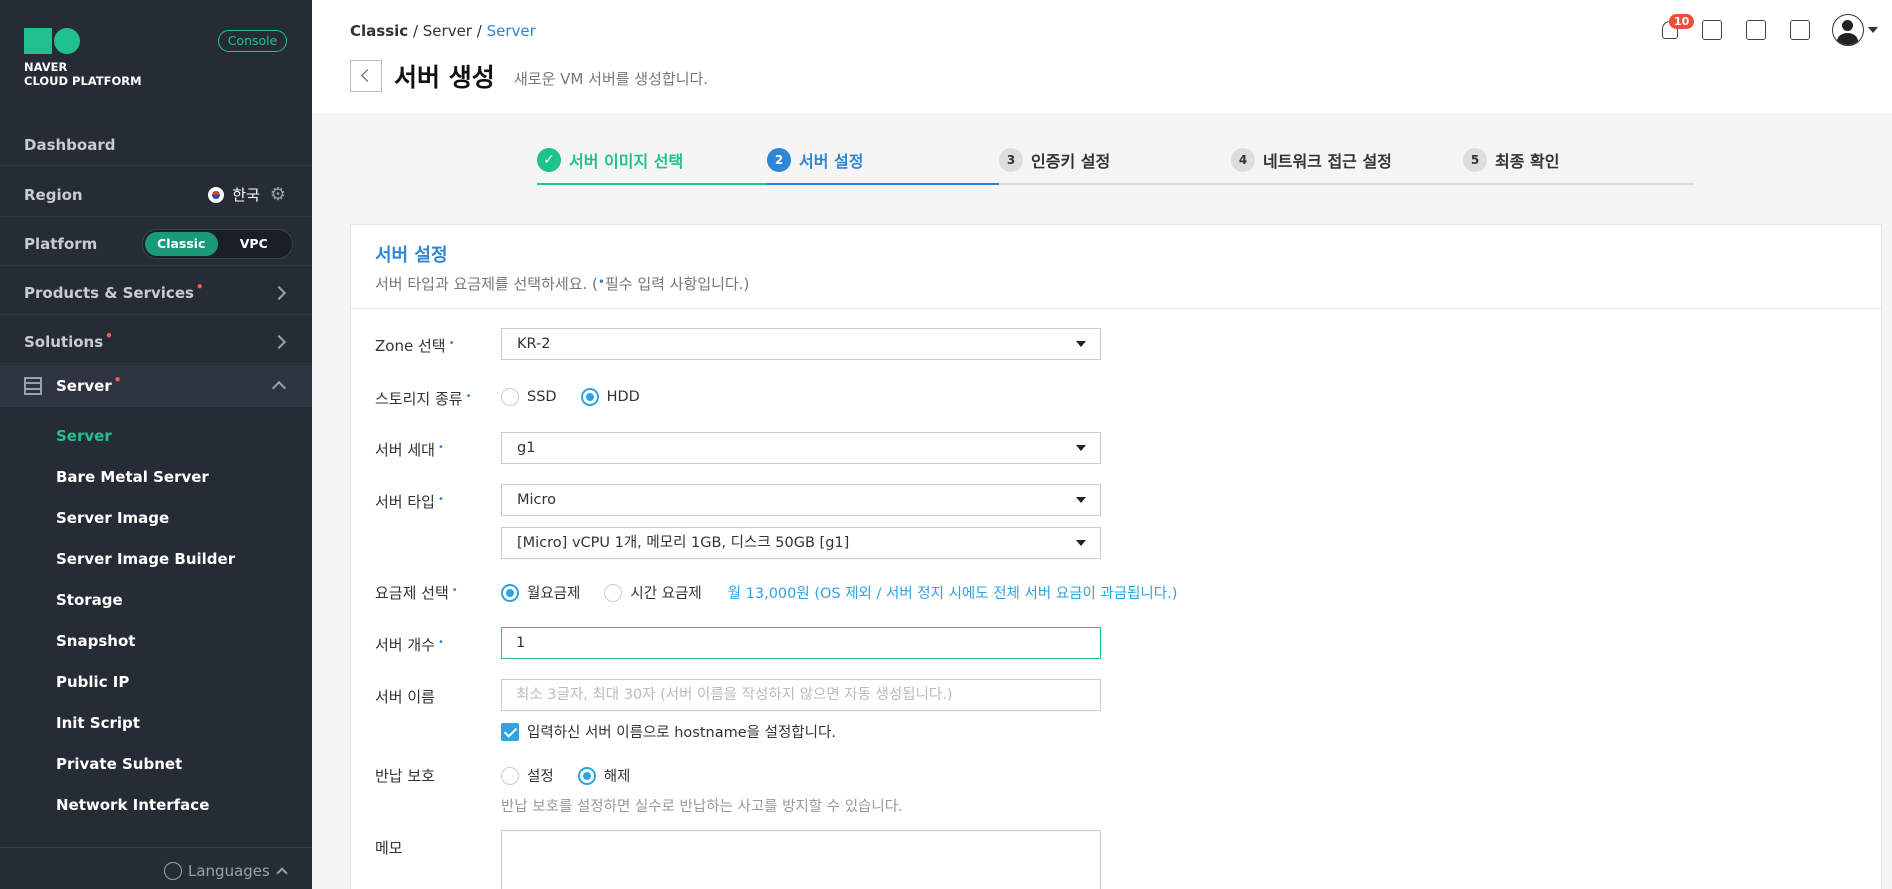  I want to click on submenu-server-image: Server Image, so click(145, 520).